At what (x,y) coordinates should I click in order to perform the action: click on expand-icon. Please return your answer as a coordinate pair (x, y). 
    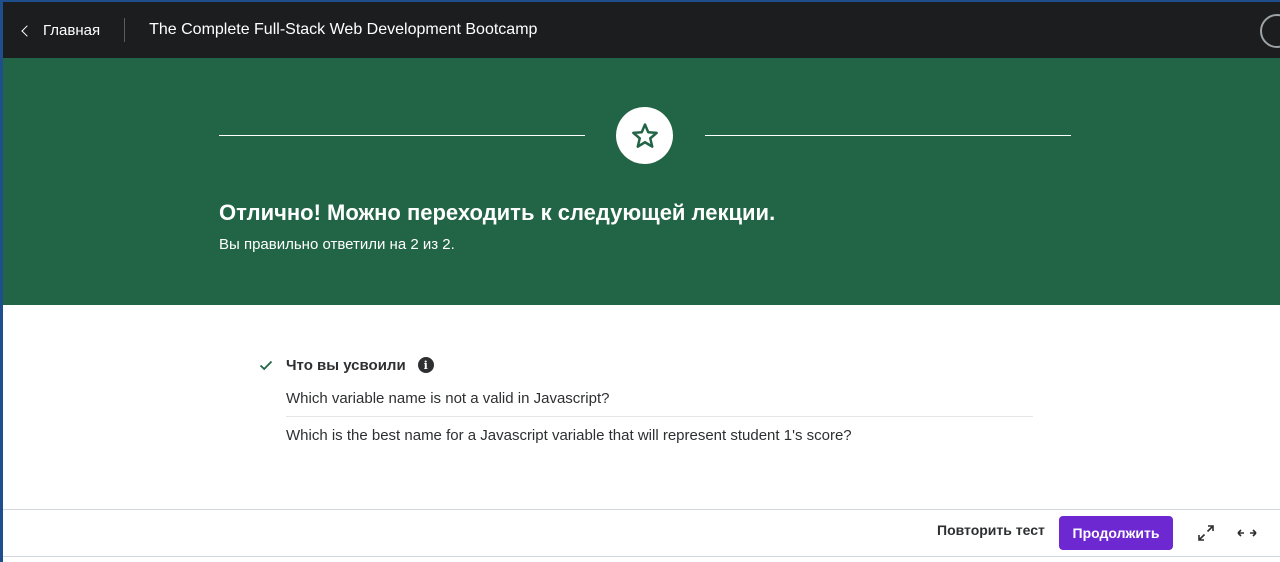
    Looking at the image, I should click on (1206, 533).